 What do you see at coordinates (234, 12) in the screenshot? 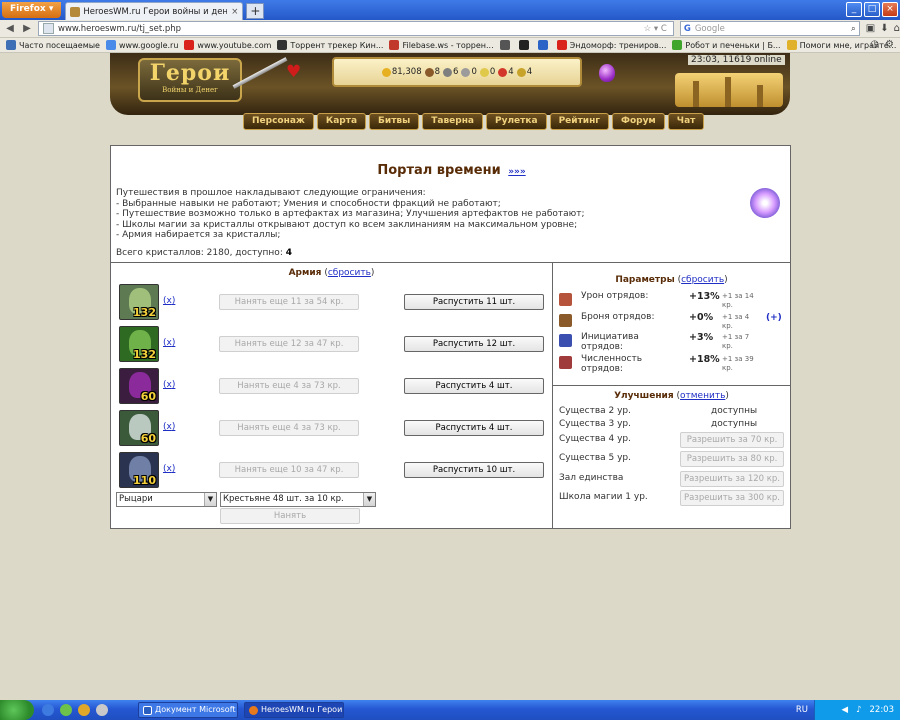
I see `tab-close-icon: ×` at bounding box center [234, 12].